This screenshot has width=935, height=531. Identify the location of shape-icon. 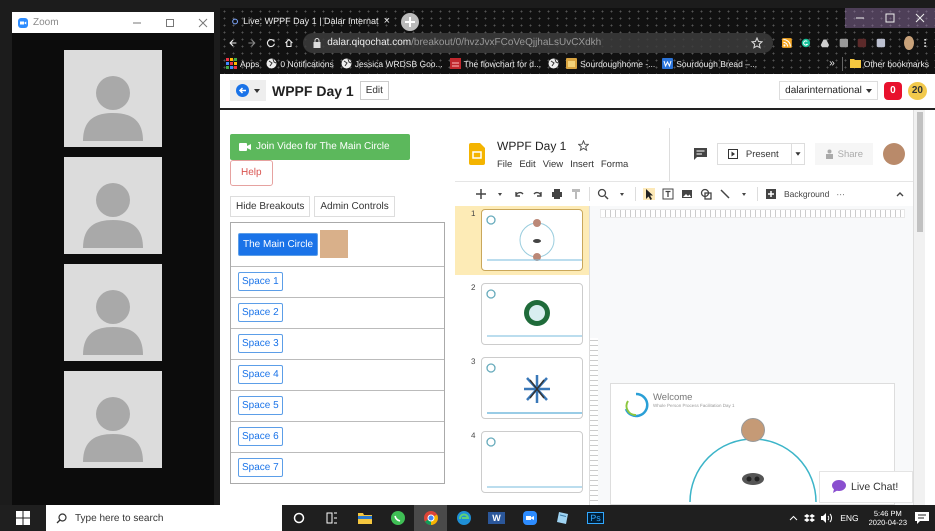
(706, 194).